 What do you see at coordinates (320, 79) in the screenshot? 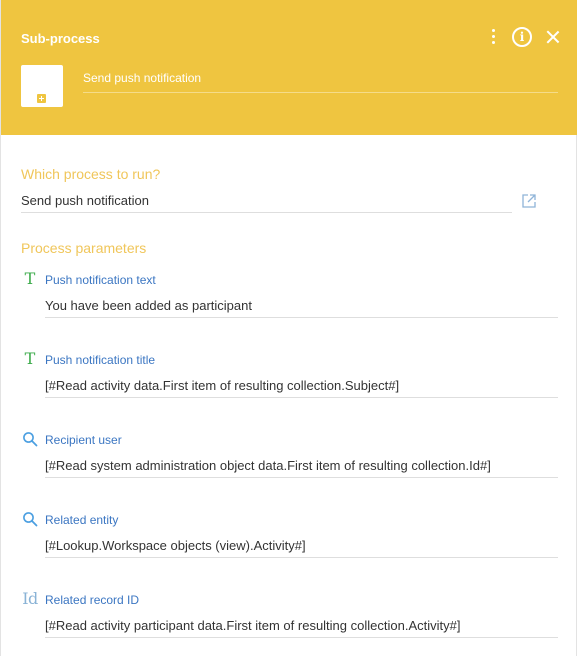
I see `element-name-input: Send push notification` at bounding box center [320, 79].